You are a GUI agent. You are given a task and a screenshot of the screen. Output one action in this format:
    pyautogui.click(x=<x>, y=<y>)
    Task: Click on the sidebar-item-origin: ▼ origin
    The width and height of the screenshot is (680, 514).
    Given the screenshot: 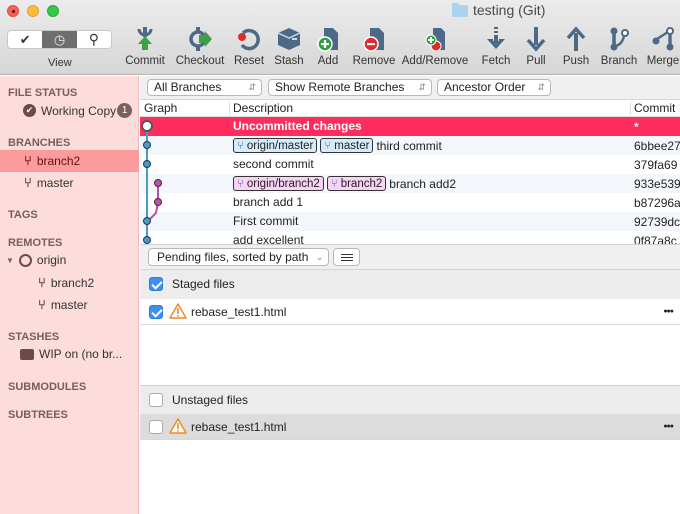 What is the action you would take?
    pyautogui.click(x=36, y=260)
    